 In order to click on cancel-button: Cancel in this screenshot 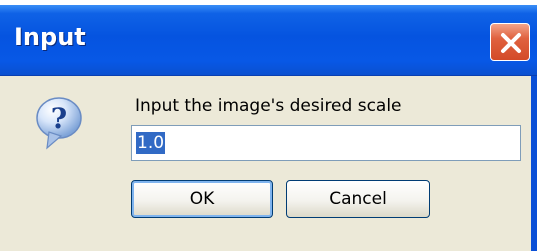, I will do `click(358, 199)`.